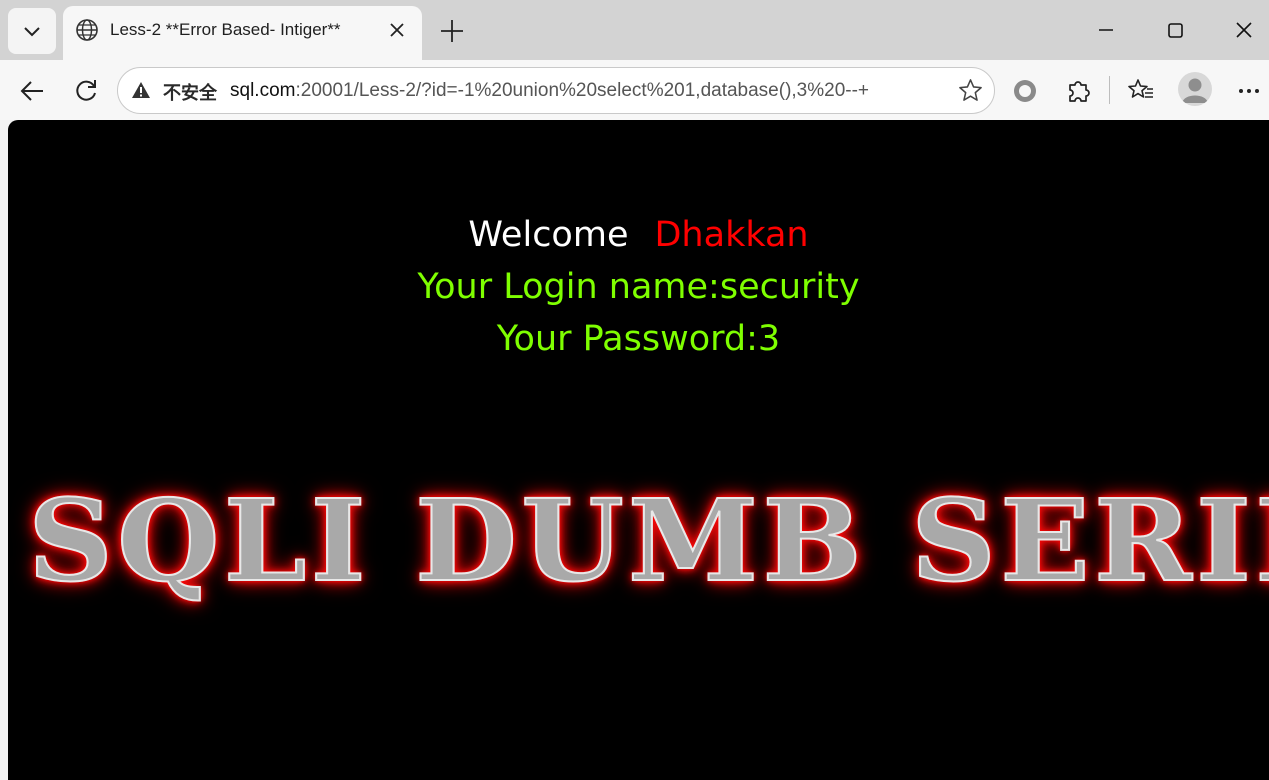 Image resolution: width=1269 pixels, height=780 pixels. Describe the element at coordinates (1109, 90) in the screenshot. I see `toolbar-divider` at that location.